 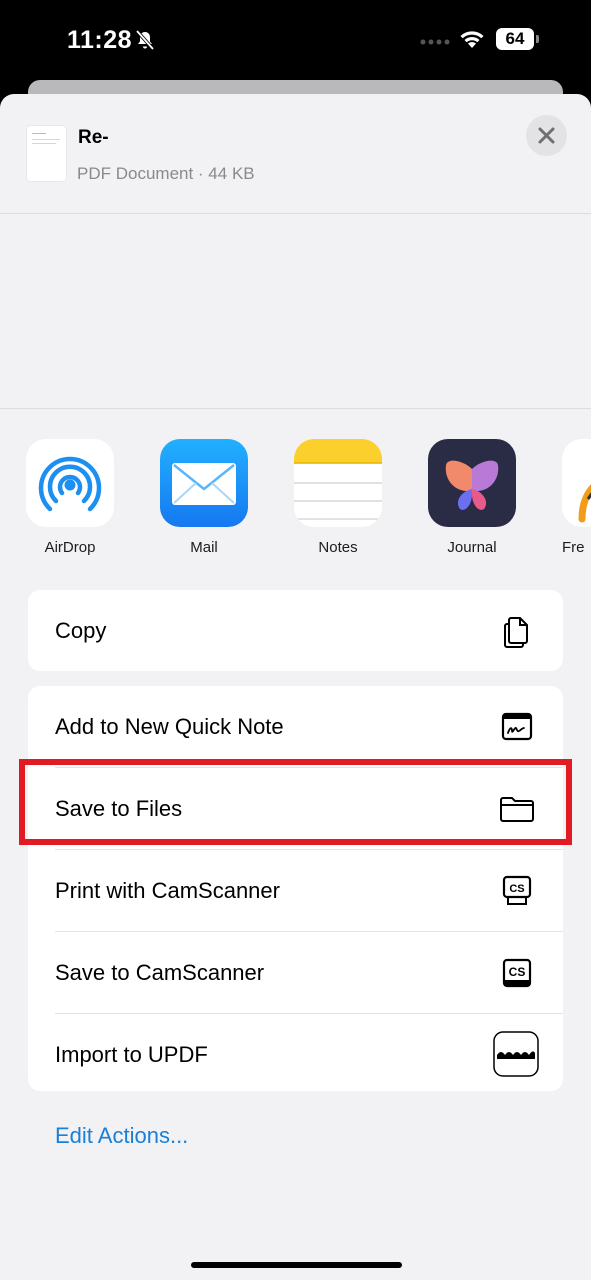 I want to click on app-label-freeform: Fre, so click(x=573, y=547).